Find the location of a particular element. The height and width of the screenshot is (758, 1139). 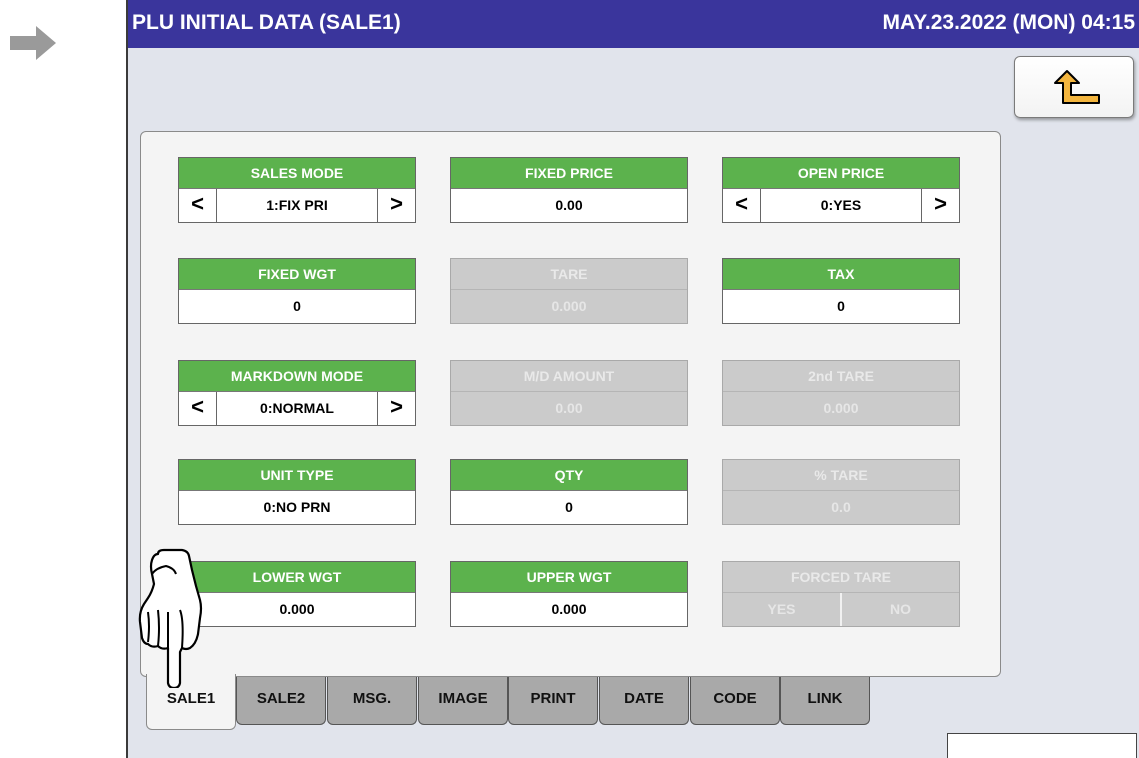

datetime: MAY.23.2022 (MON) 04:15 is located at coordinates (1008, 22).